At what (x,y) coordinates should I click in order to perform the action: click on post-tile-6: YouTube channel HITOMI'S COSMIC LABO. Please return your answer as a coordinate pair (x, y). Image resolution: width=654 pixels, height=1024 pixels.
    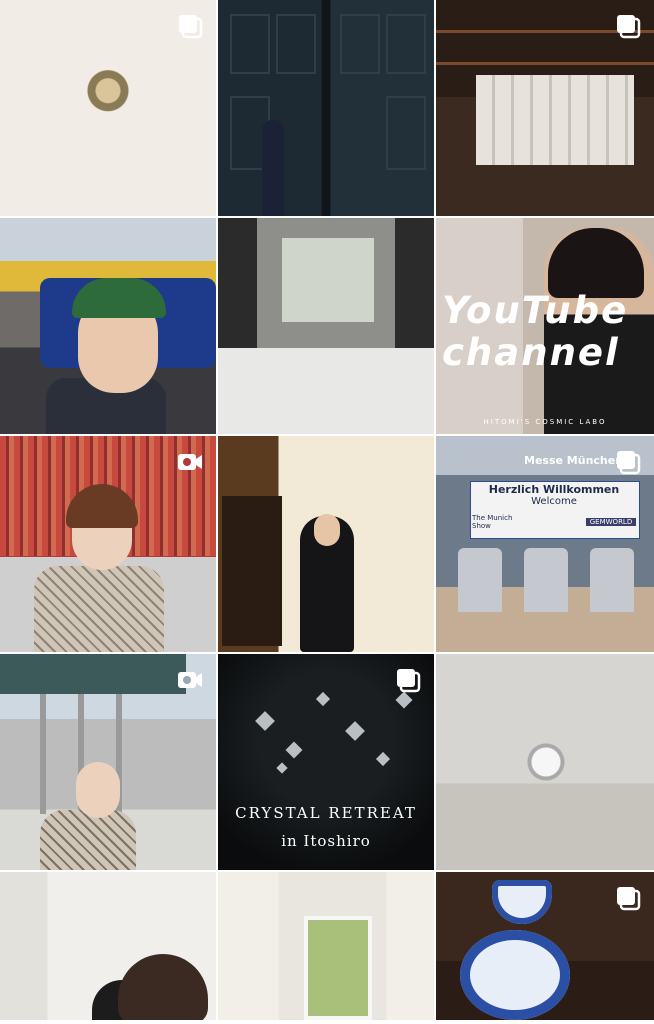
    Looking at the image, I should click on (545, 326).